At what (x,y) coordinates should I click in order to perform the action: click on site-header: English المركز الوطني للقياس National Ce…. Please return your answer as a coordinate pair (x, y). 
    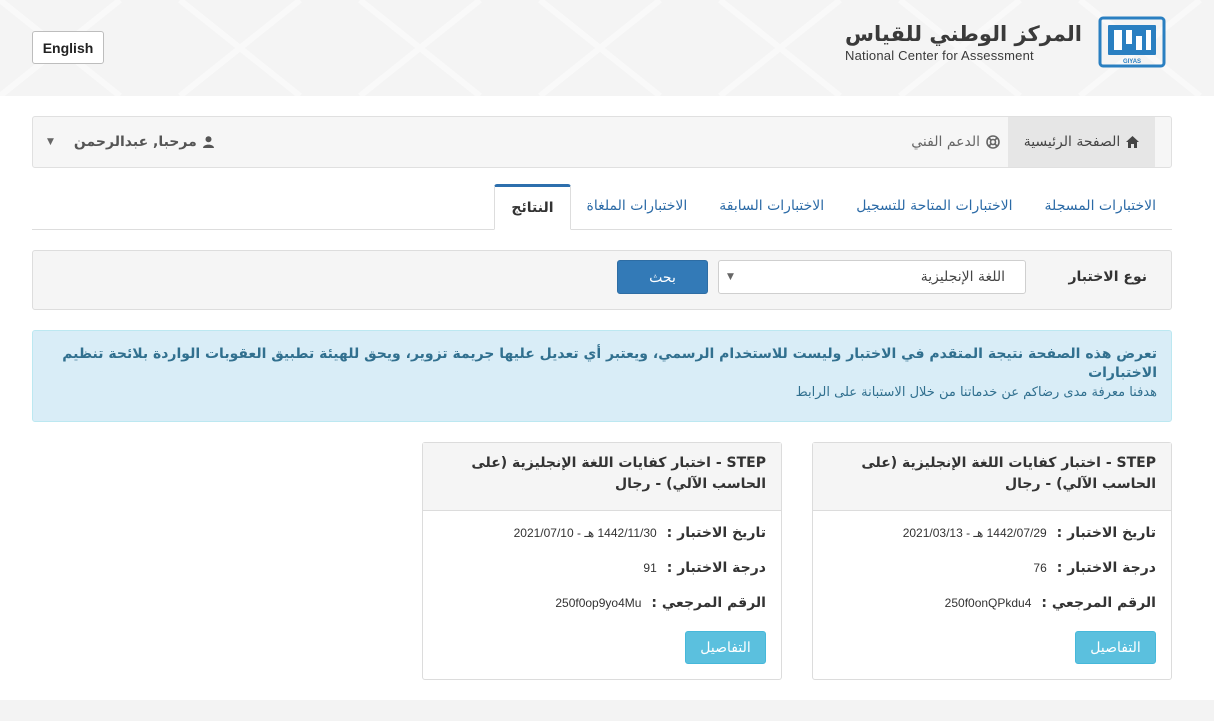
    Looking at the image, I should click on (607, 48).